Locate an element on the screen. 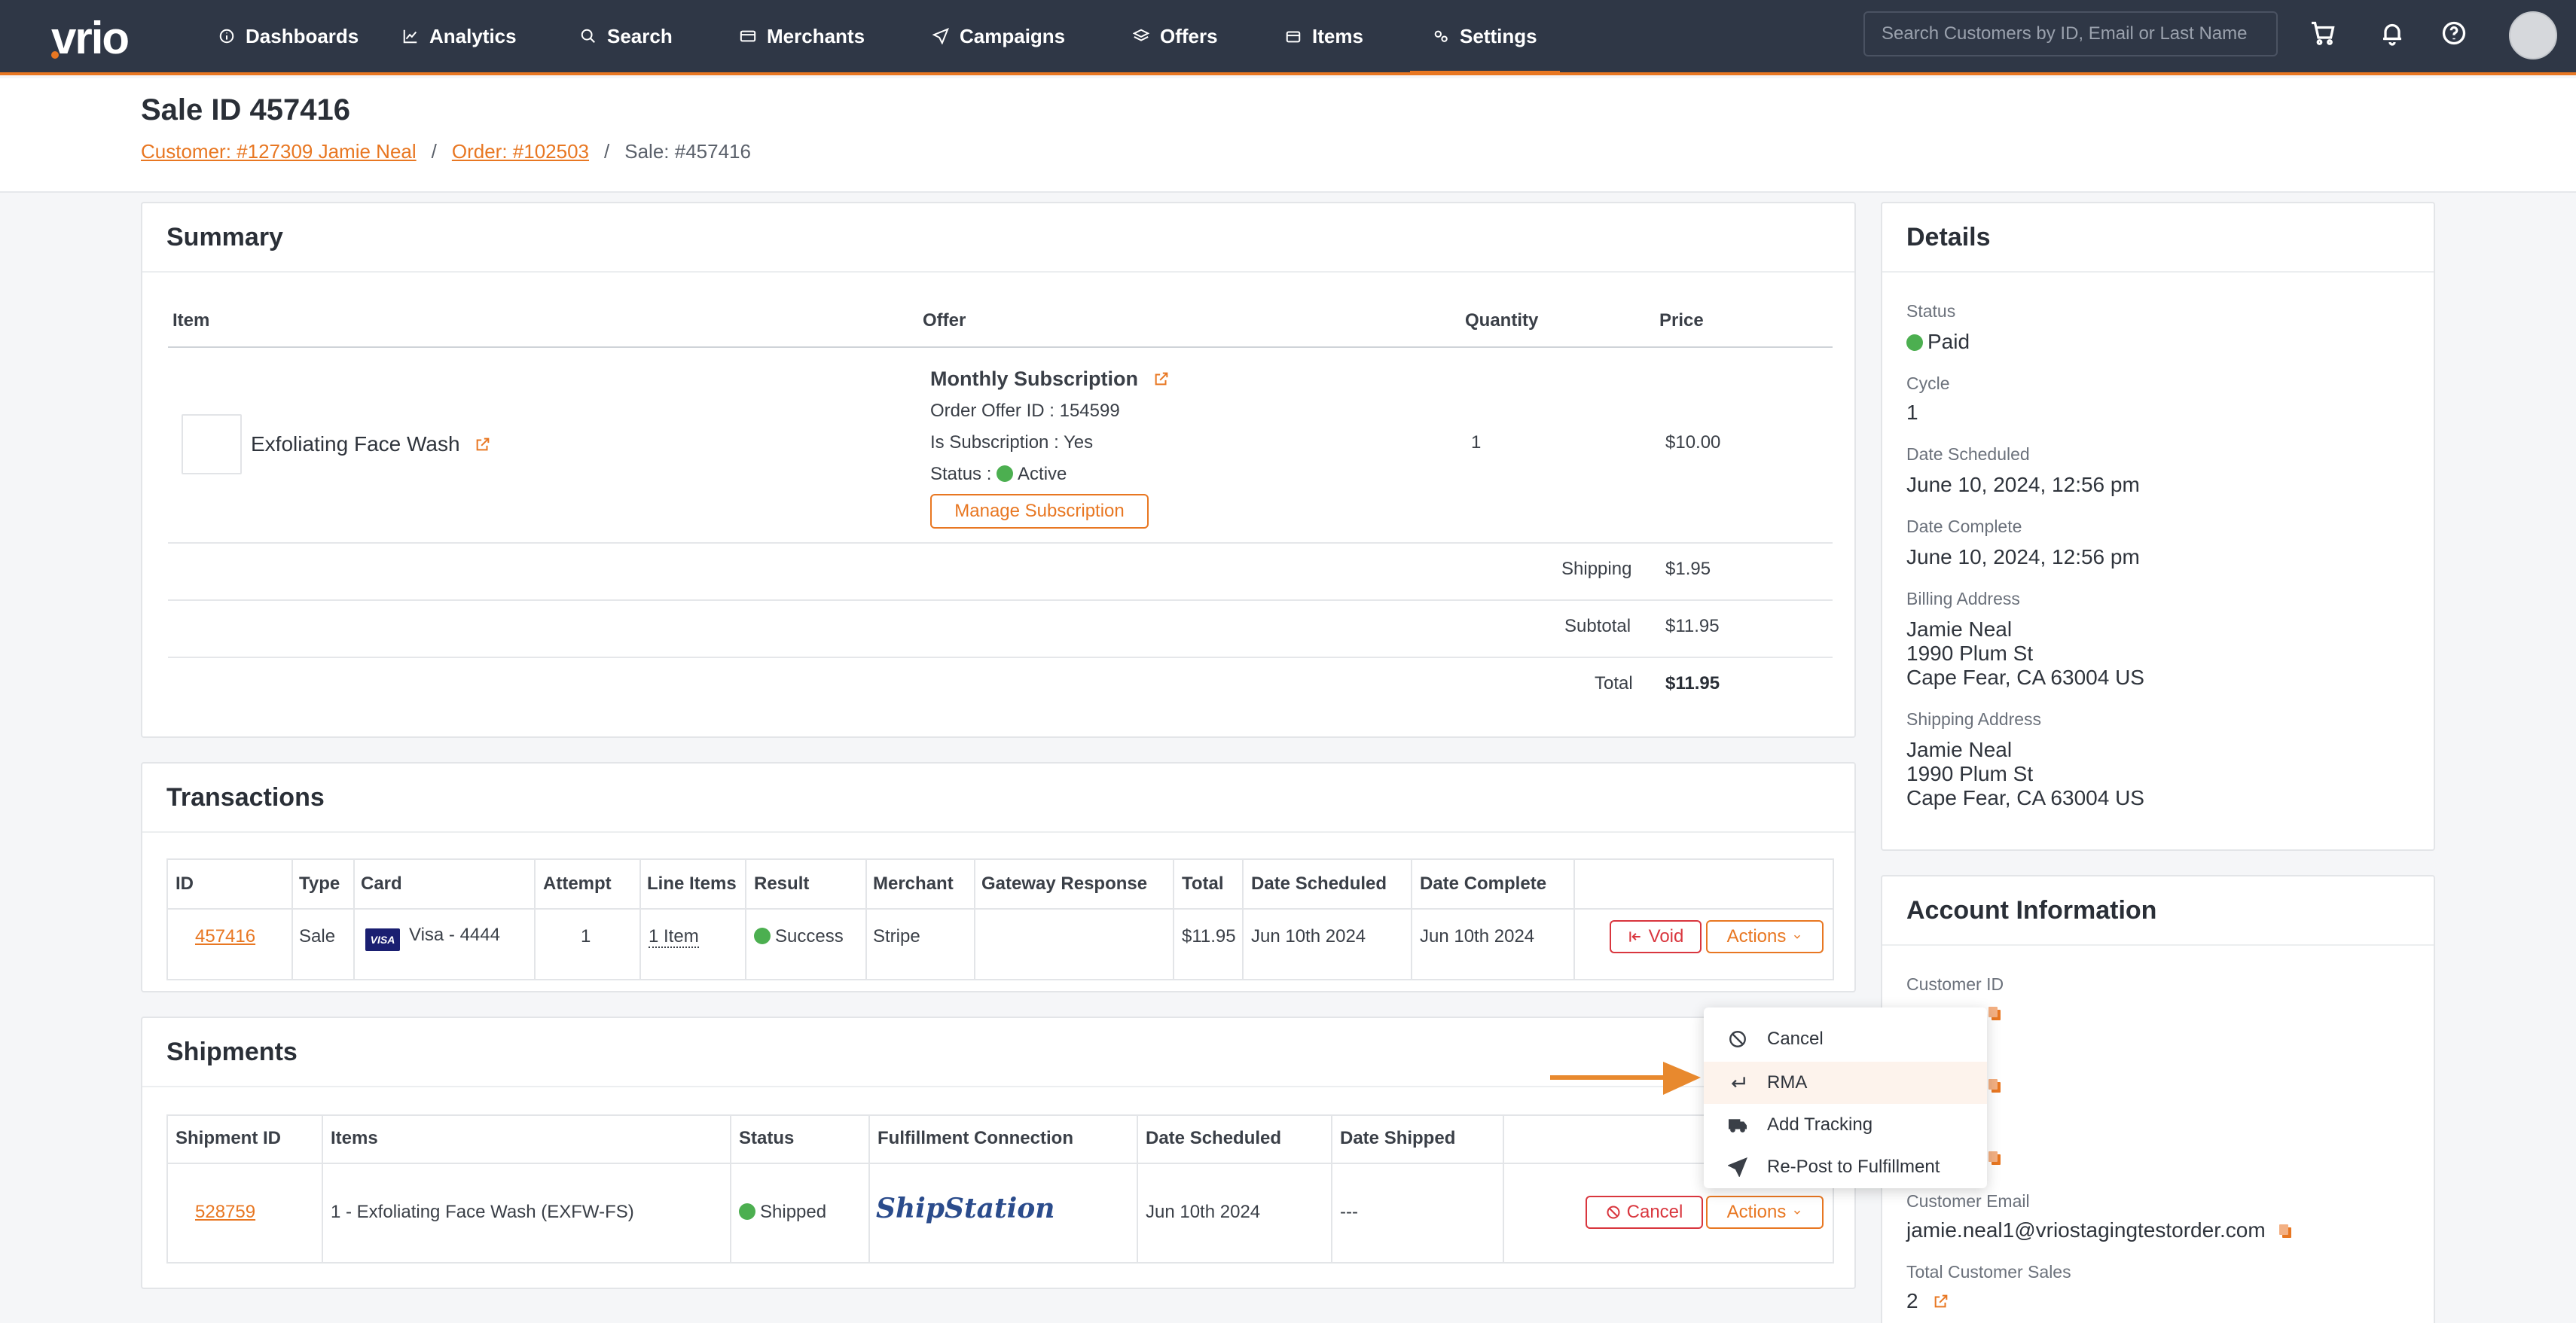 This screenshot has height=1323, width=2576. shipment-date-shipped: --- is located at coordinates (1349, 1212).